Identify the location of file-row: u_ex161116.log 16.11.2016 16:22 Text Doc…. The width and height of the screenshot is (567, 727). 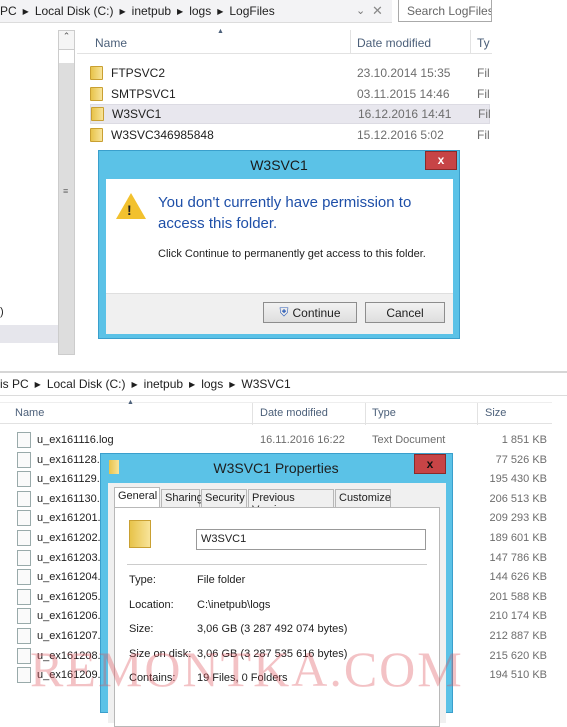
(282, 440).